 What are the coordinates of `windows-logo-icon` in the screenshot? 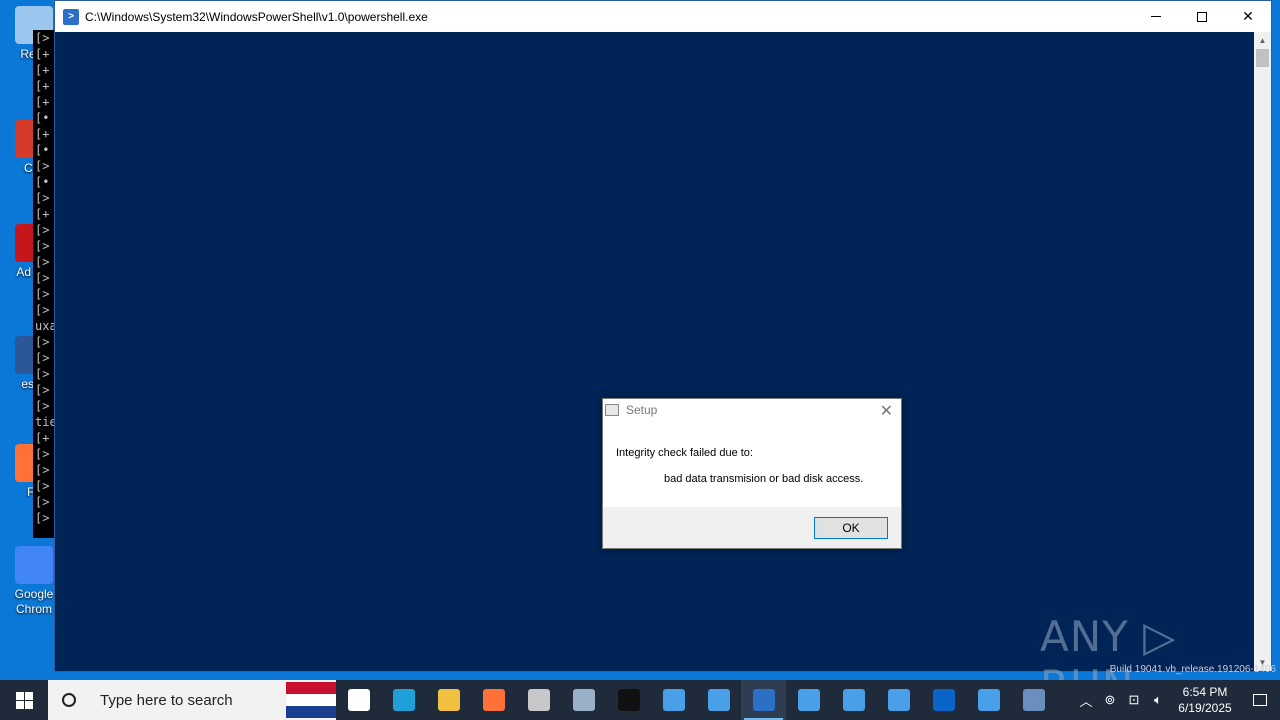 It's located at (24, 700).